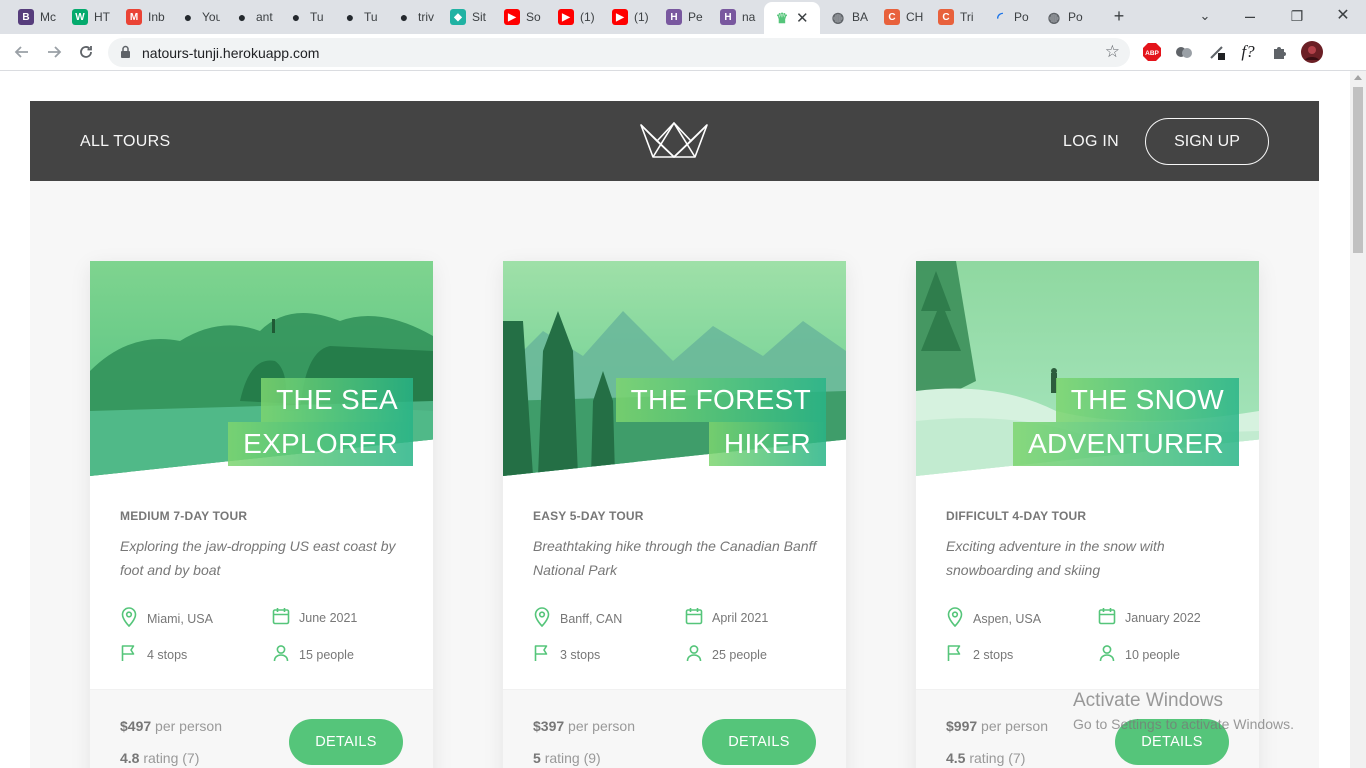 This screenshot has height=768, width=1366. What do you see at coordinates (1091, 142) in the screenshot?
I see `nav-login-link: LOG IN` at bounding box center [1091, 142].